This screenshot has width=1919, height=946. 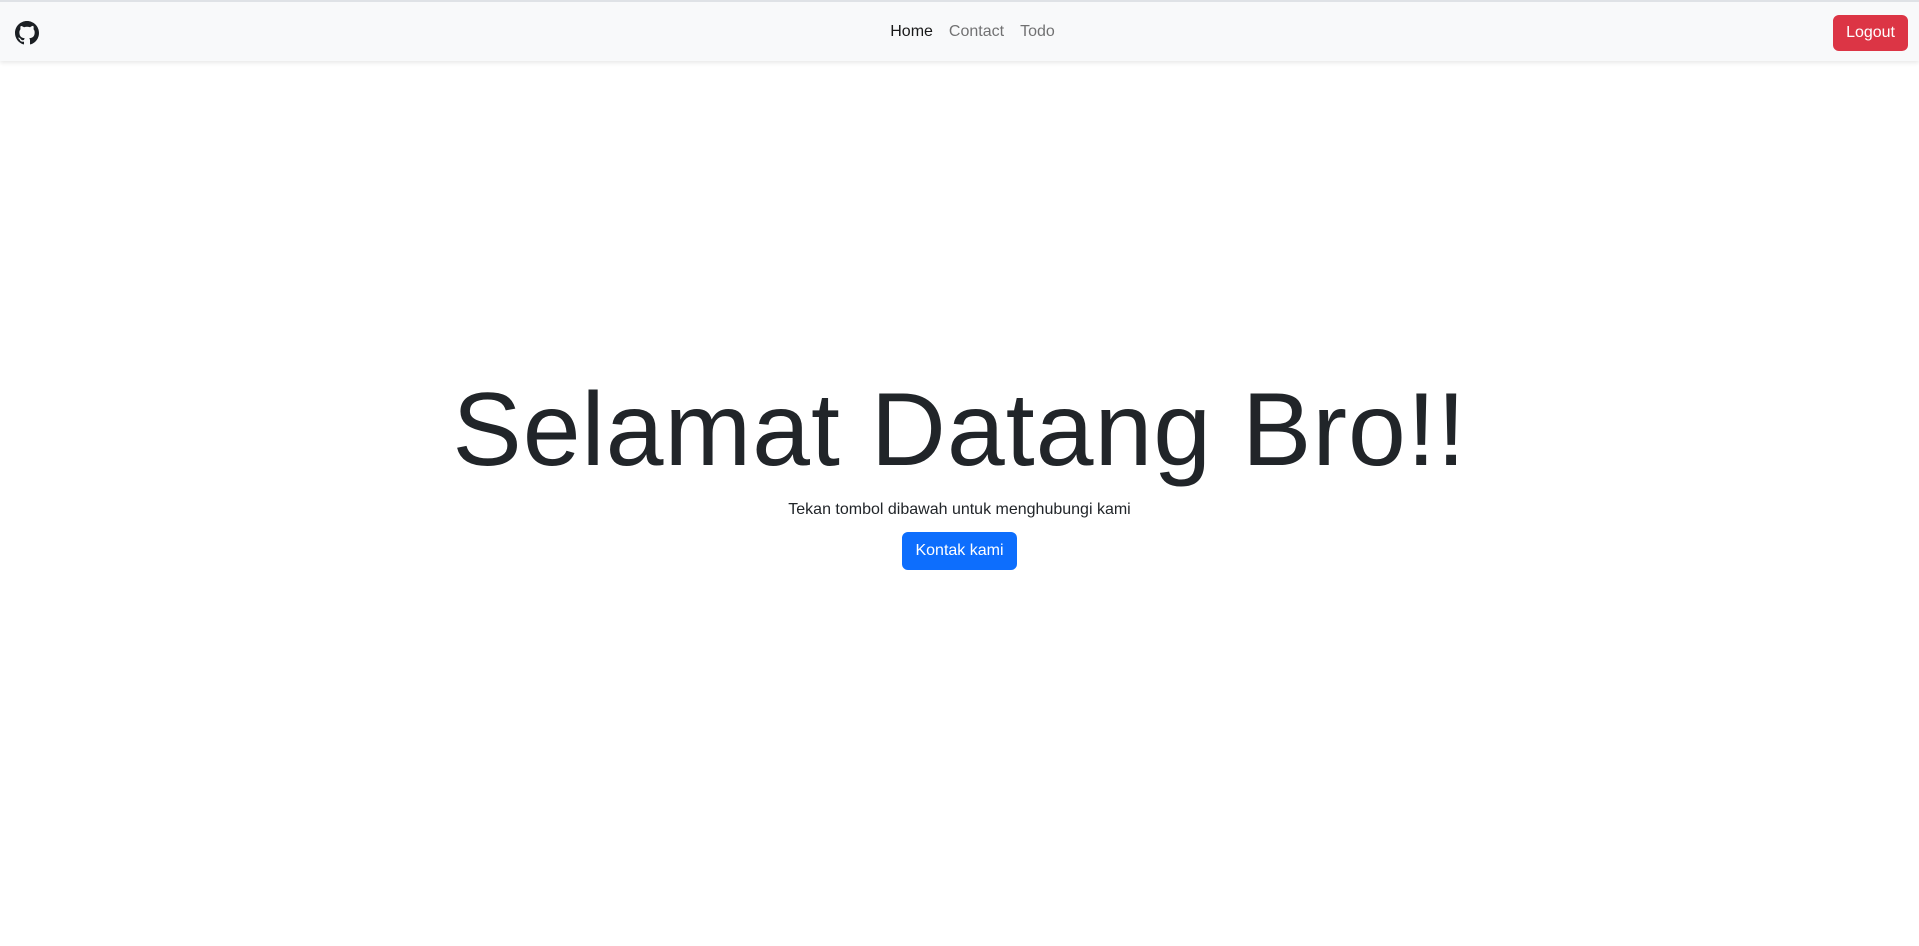 What do you see at coordinates (959, 430) in the screenshot?
I see `hero-title: Selamat Datang Bro!!` at bounding box center [959, 430].